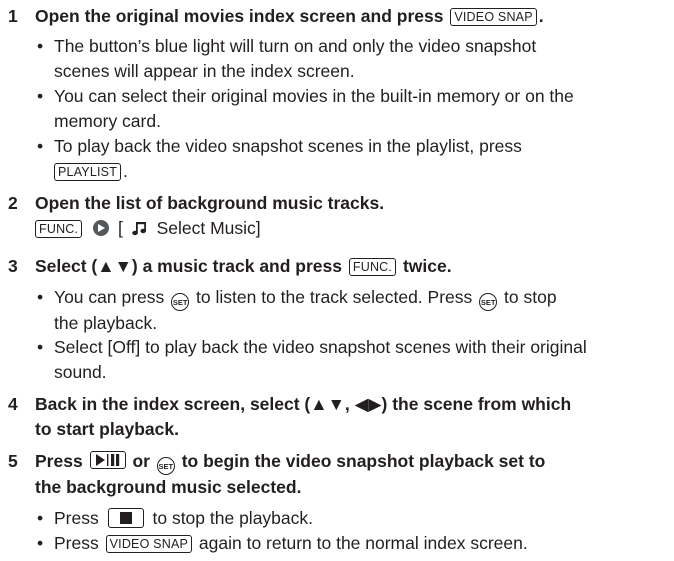 This screenshot has height=561, width=674. What do you see at coordinates (107, 121) in the screenshot?
I see `bullet-line: memory card.` at bounding box center [107, 121].